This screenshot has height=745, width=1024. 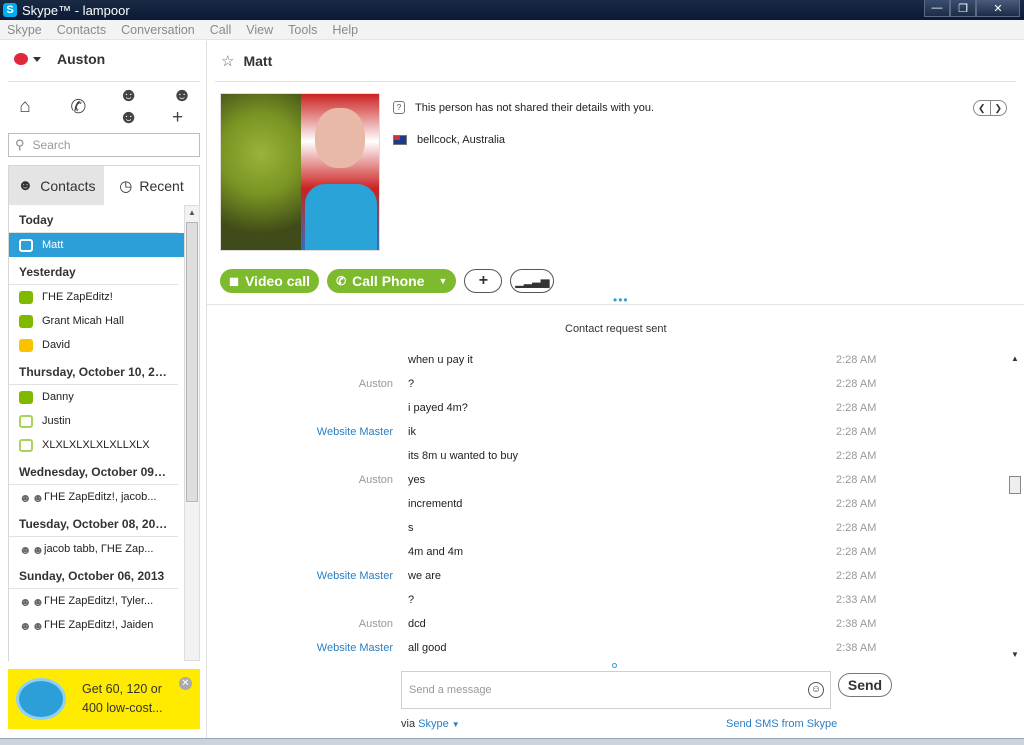 I want to click on message-composer: ☺, so click(x=616, y=690).